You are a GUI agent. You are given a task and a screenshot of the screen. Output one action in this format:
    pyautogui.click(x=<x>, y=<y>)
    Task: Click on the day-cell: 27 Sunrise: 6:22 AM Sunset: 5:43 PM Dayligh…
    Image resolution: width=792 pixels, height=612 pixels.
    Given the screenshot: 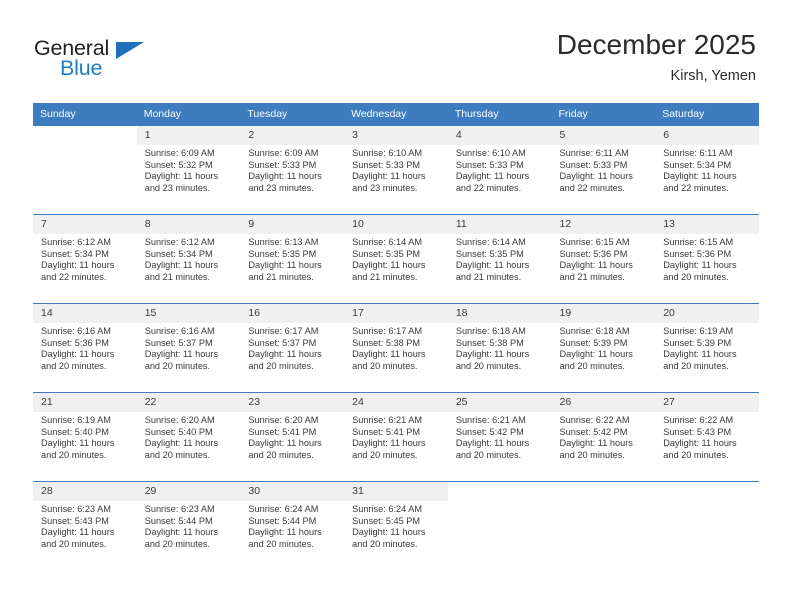 What is the action you would take?
    pyautogui.click(x=707, y=436)
    